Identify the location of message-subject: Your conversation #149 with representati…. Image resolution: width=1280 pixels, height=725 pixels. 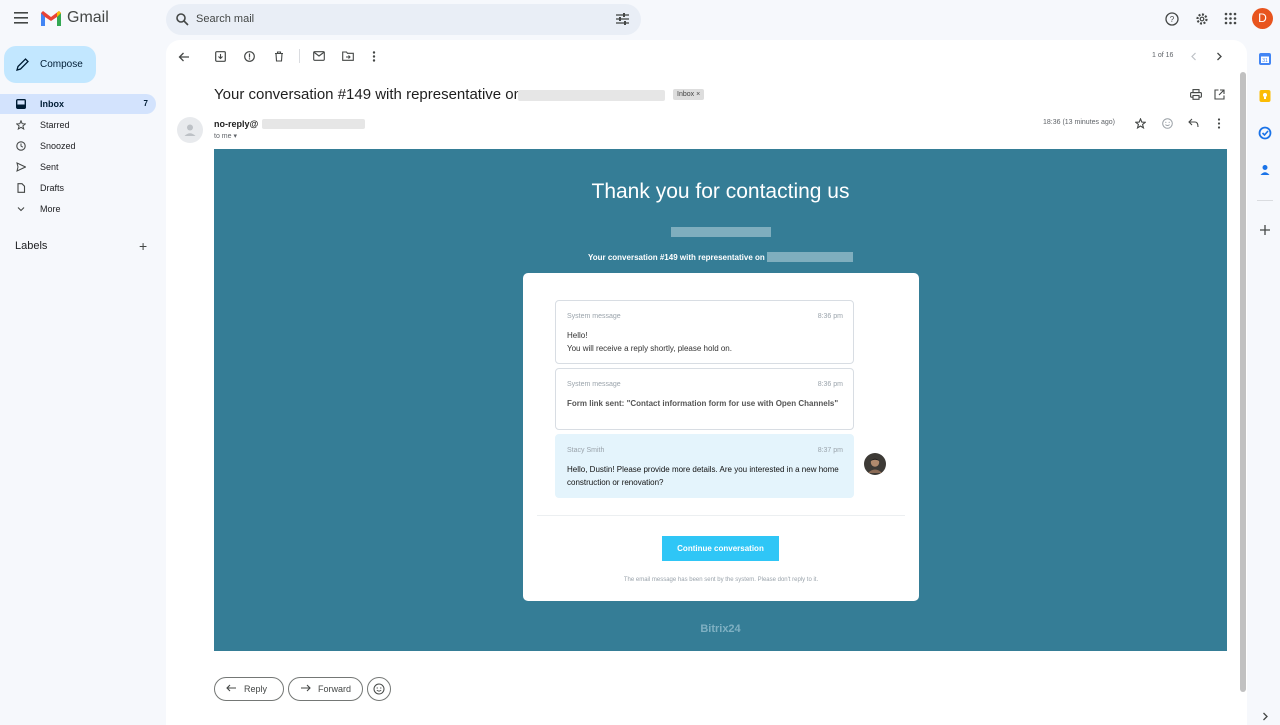
(368, 94).